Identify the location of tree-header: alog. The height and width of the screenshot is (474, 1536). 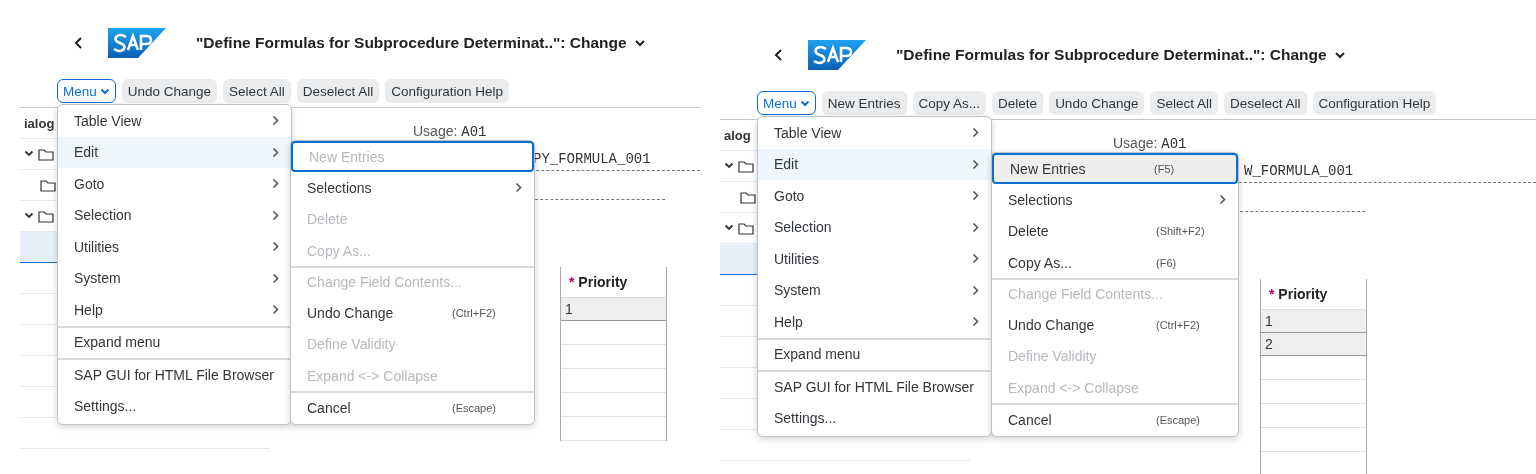
(737, 135).